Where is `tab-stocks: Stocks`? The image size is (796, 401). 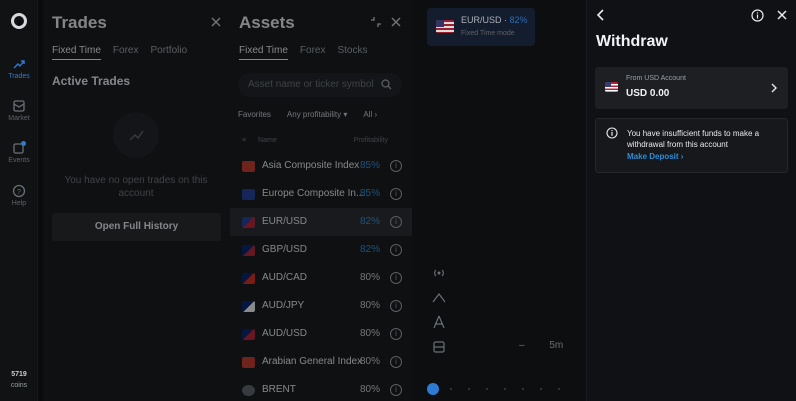 tab-stocks: Stocks is located at coordinates (352, 52).